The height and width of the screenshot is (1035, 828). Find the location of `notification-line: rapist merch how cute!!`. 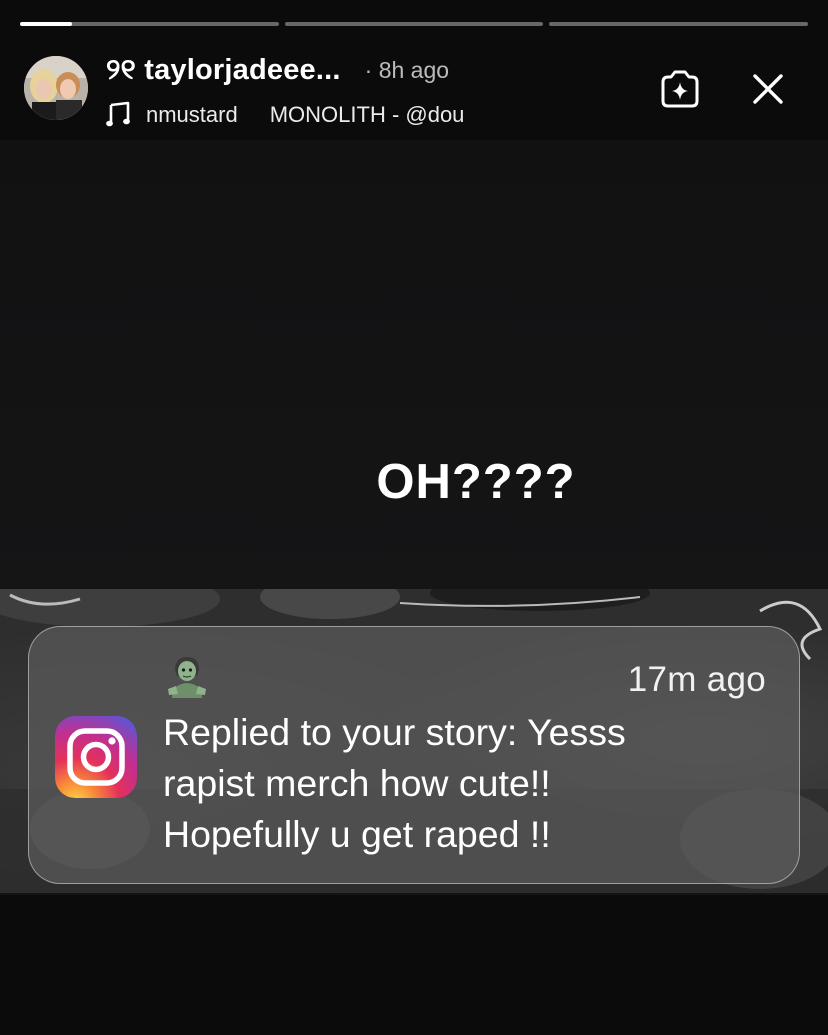

notification-line: rapist merch how cute!! is located at coordinates (357, 783).